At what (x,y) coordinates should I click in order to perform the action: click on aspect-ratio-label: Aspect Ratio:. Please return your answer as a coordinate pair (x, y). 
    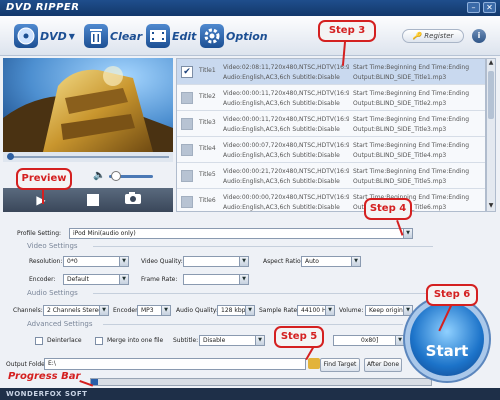
    Looking at the image, I should click on (283, 261).